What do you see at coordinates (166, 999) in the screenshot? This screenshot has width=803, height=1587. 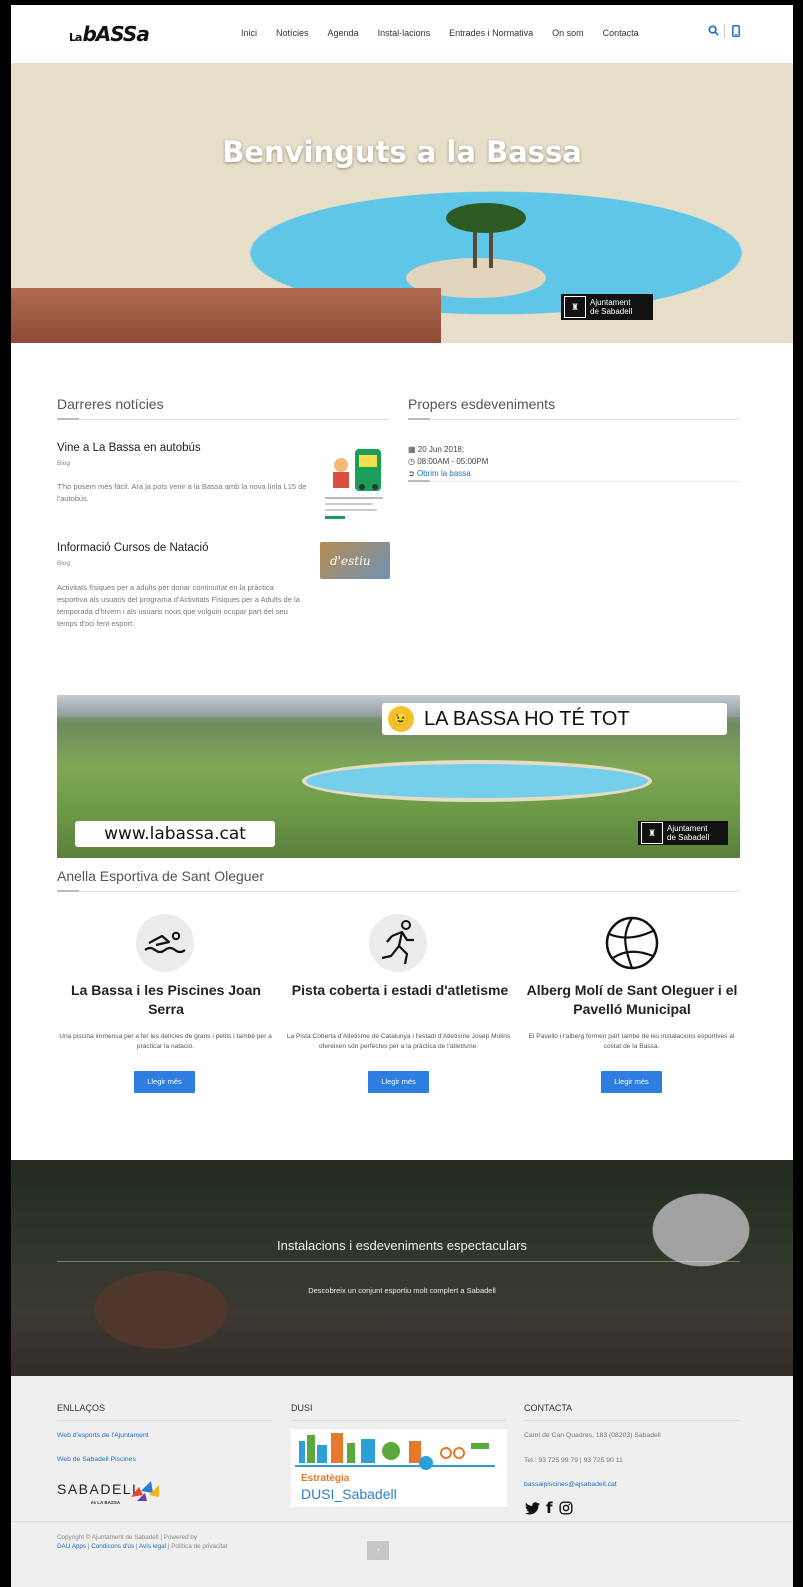 I see `facility-title: La Bassa i les Piscines Joan Serra` at bounding box center [166, 999].